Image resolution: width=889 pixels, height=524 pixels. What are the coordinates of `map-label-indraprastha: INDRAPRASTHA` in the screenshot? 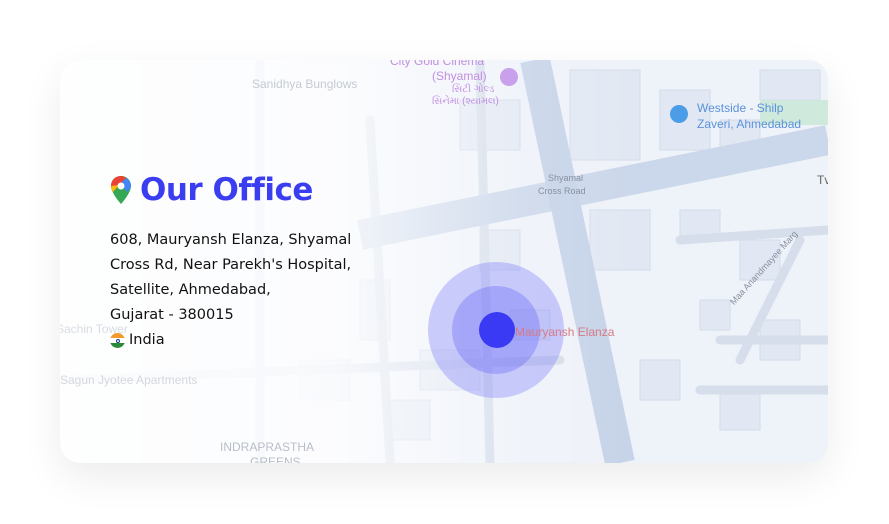 It's located at (267, 447).